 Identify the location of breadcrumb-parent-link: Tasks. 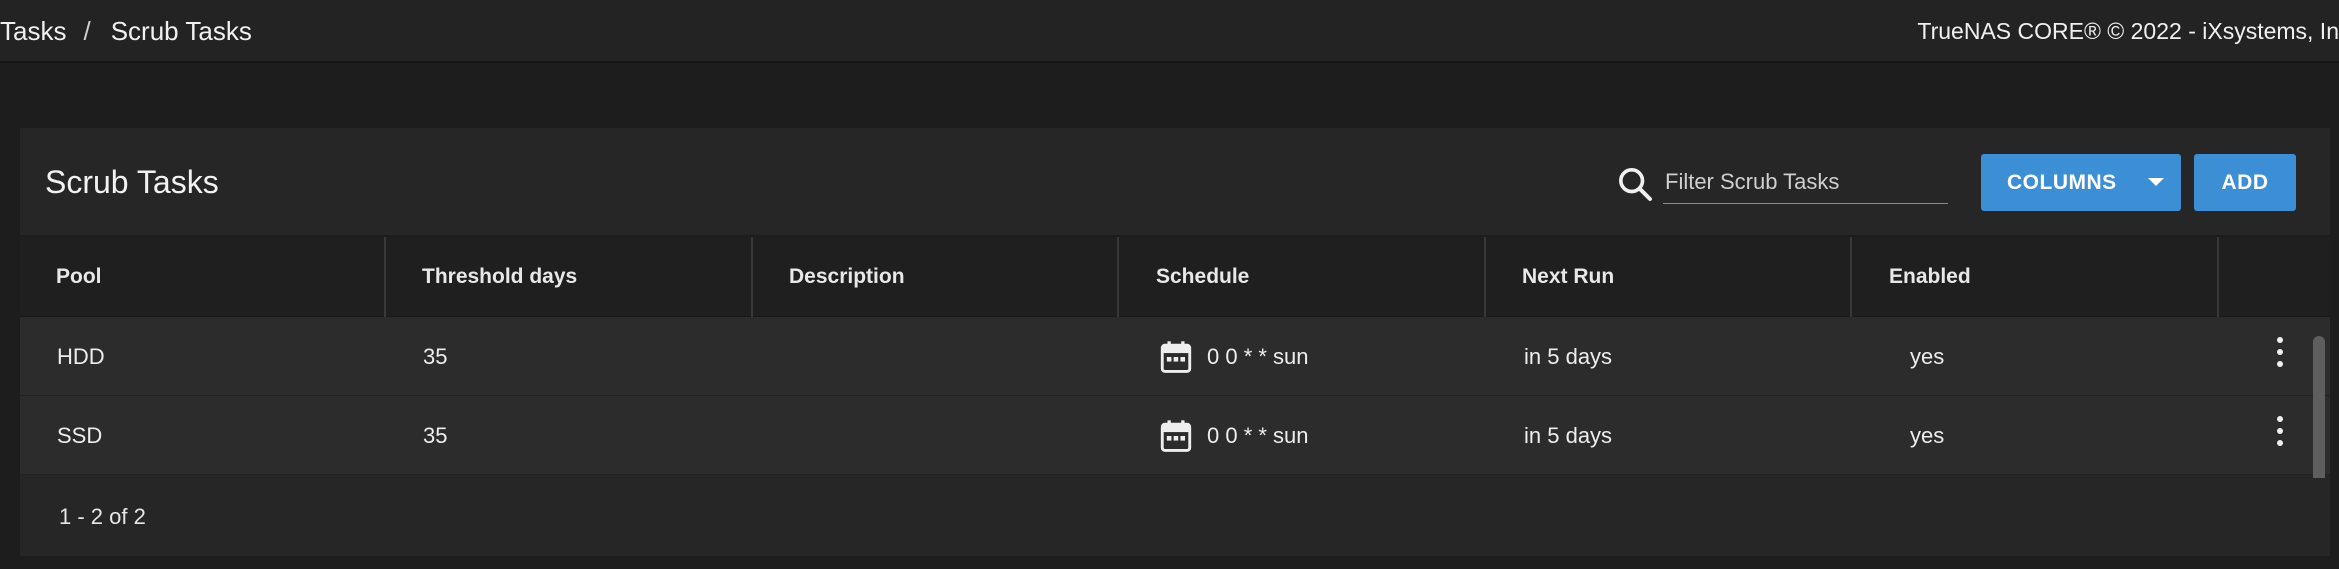
(33, 31).